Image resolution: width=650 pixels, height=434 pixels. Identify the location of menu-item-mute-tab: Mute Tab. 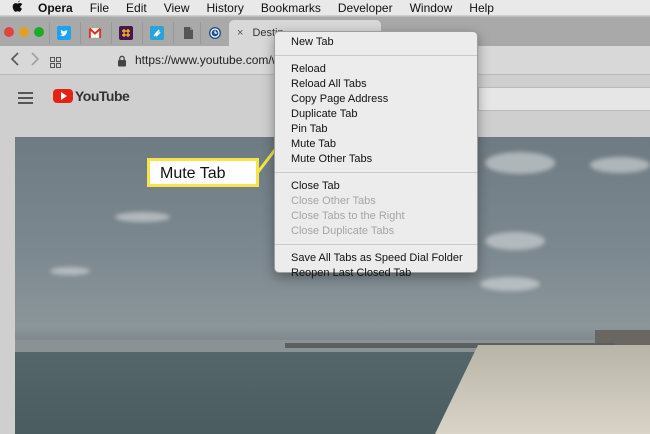
(376, 144).